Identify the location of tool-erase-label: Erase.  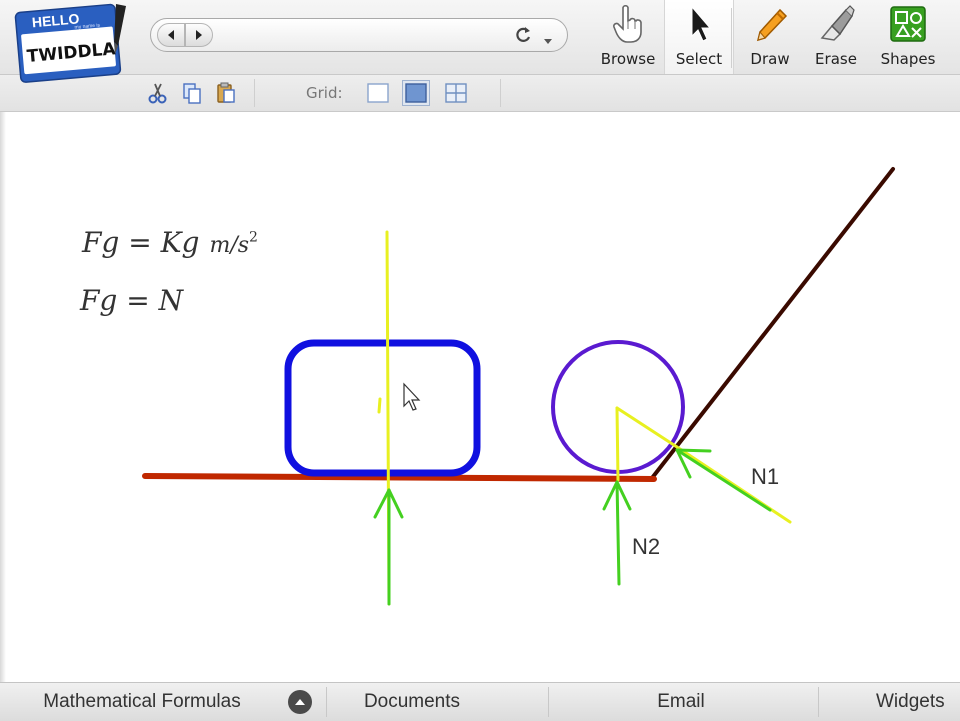
(836, 59).